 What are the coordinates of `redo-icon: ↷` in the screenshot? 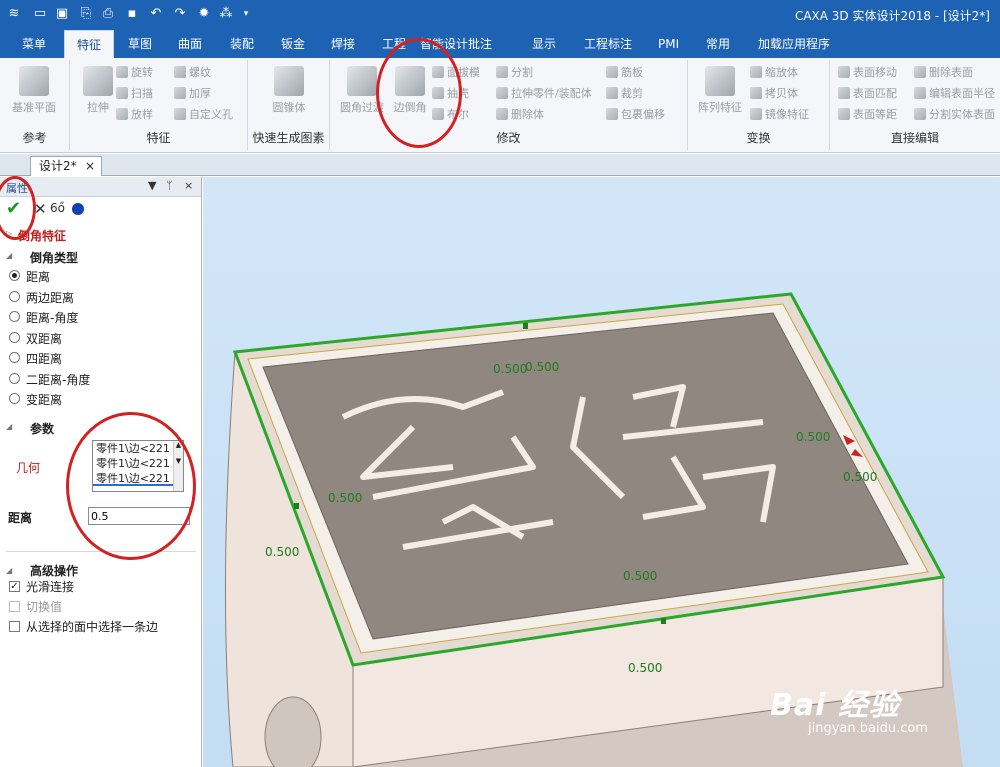 It's located at (180, 14).